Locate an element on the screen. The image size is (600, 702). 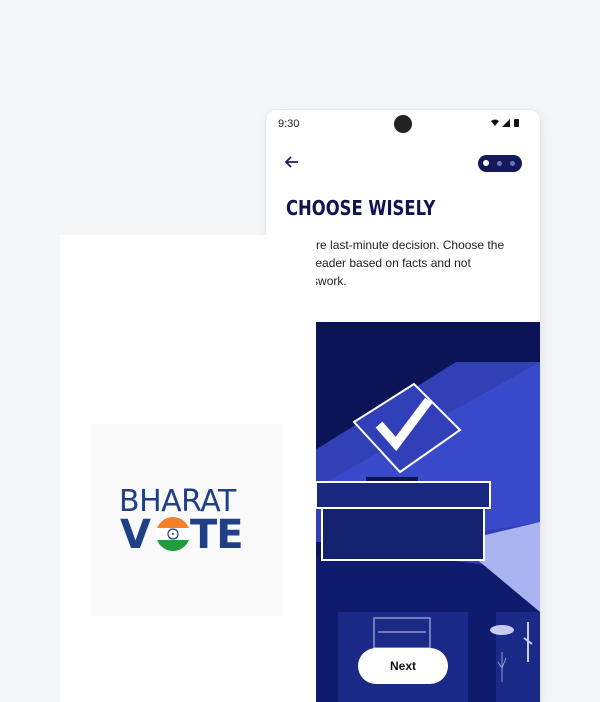
wifi-icon is located at coordinates (495, 122).